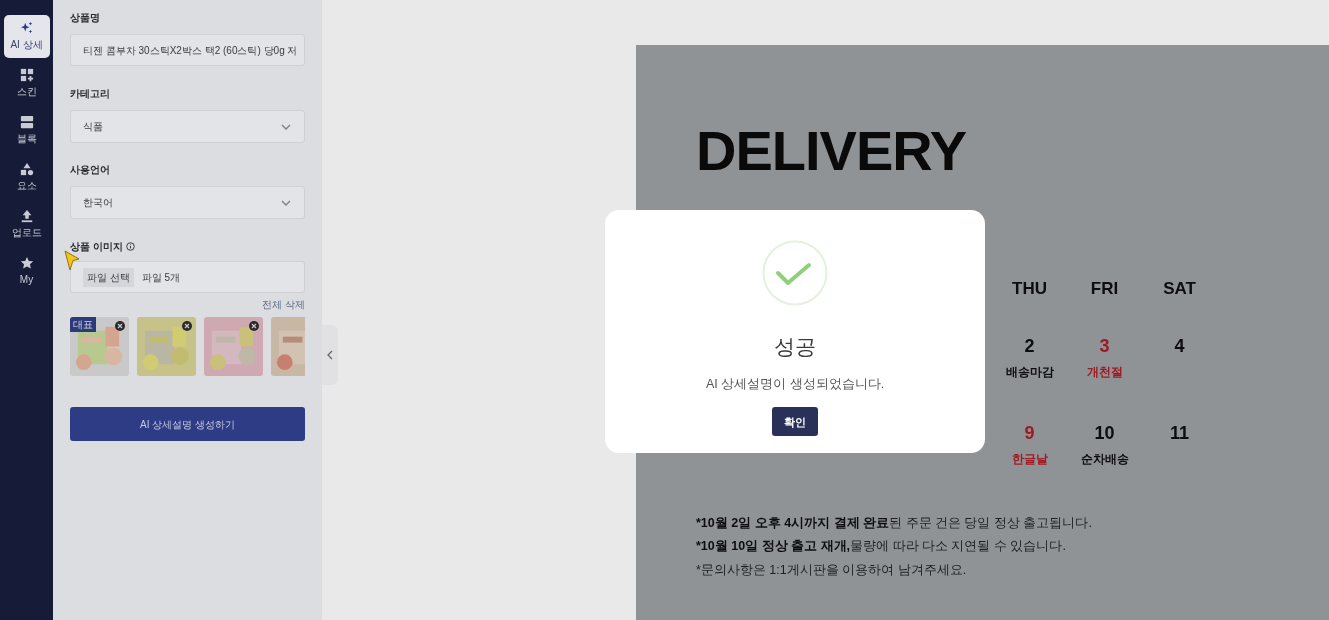 This screenshot has height=620, width=1329. What do you see at coordinates (90, 94) in the screenshot?
I see `field-label: 카테고리` at bounding box center [90, 94].